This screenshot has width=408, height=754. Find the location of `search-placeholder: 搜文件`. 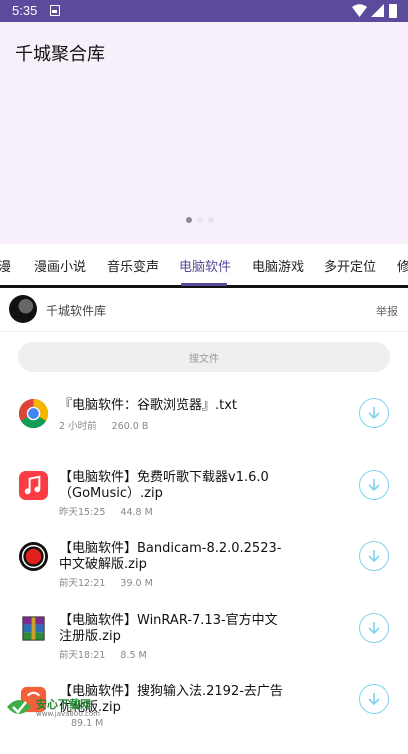

search-placeholder: 搜文件 is located at coordinates (204, 359).